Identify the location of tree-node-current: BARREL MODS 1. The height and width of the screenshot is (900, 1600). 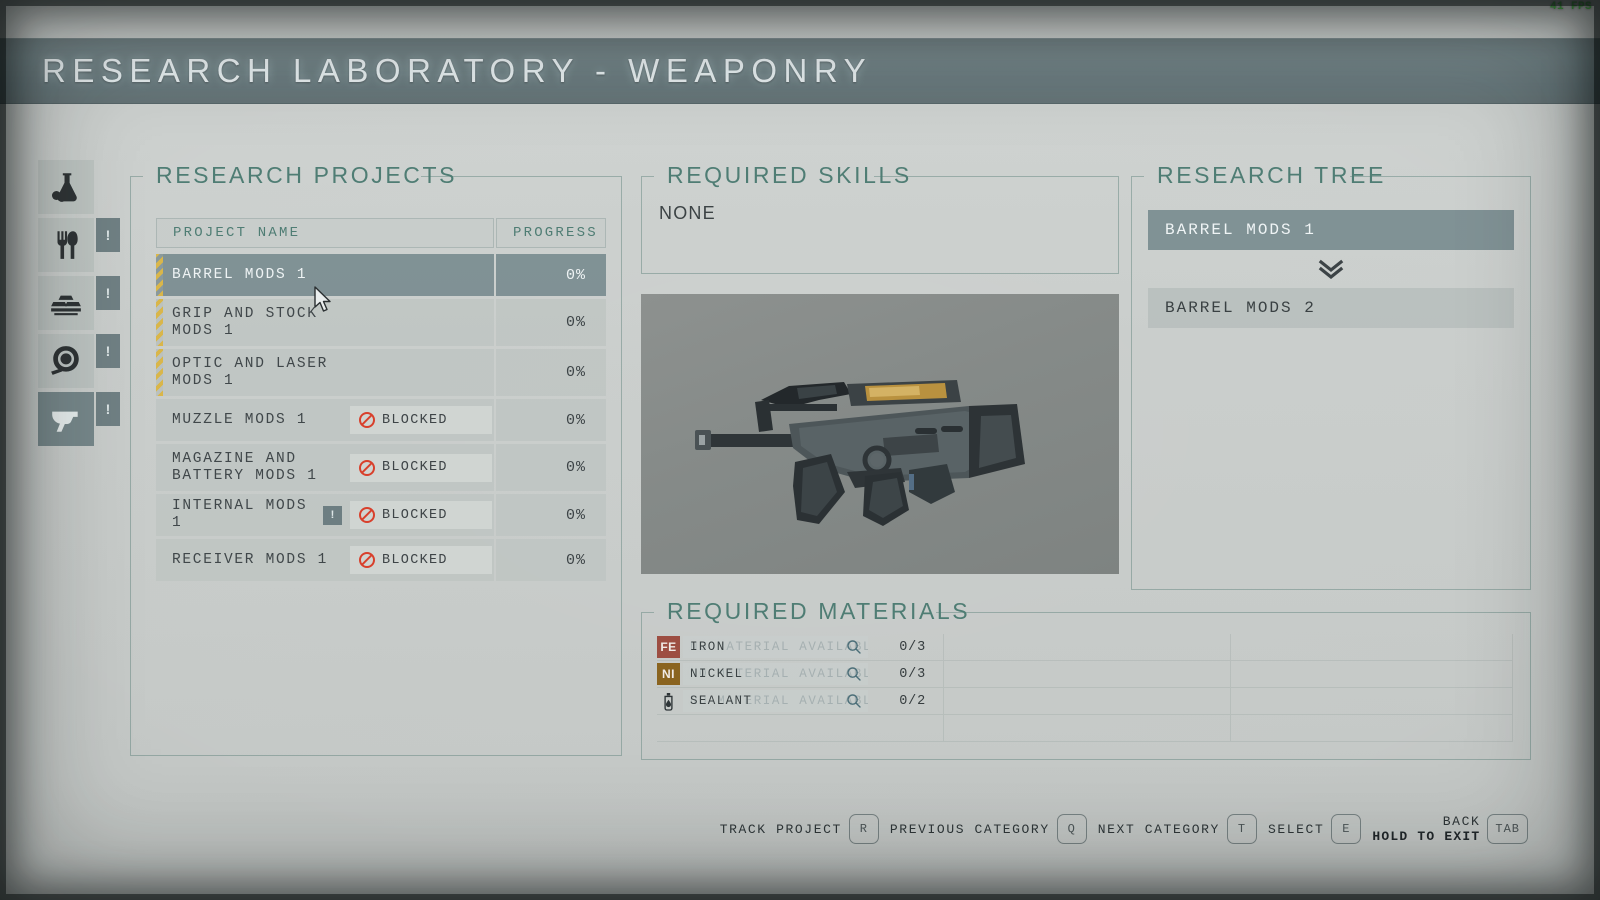
(1331, 230).